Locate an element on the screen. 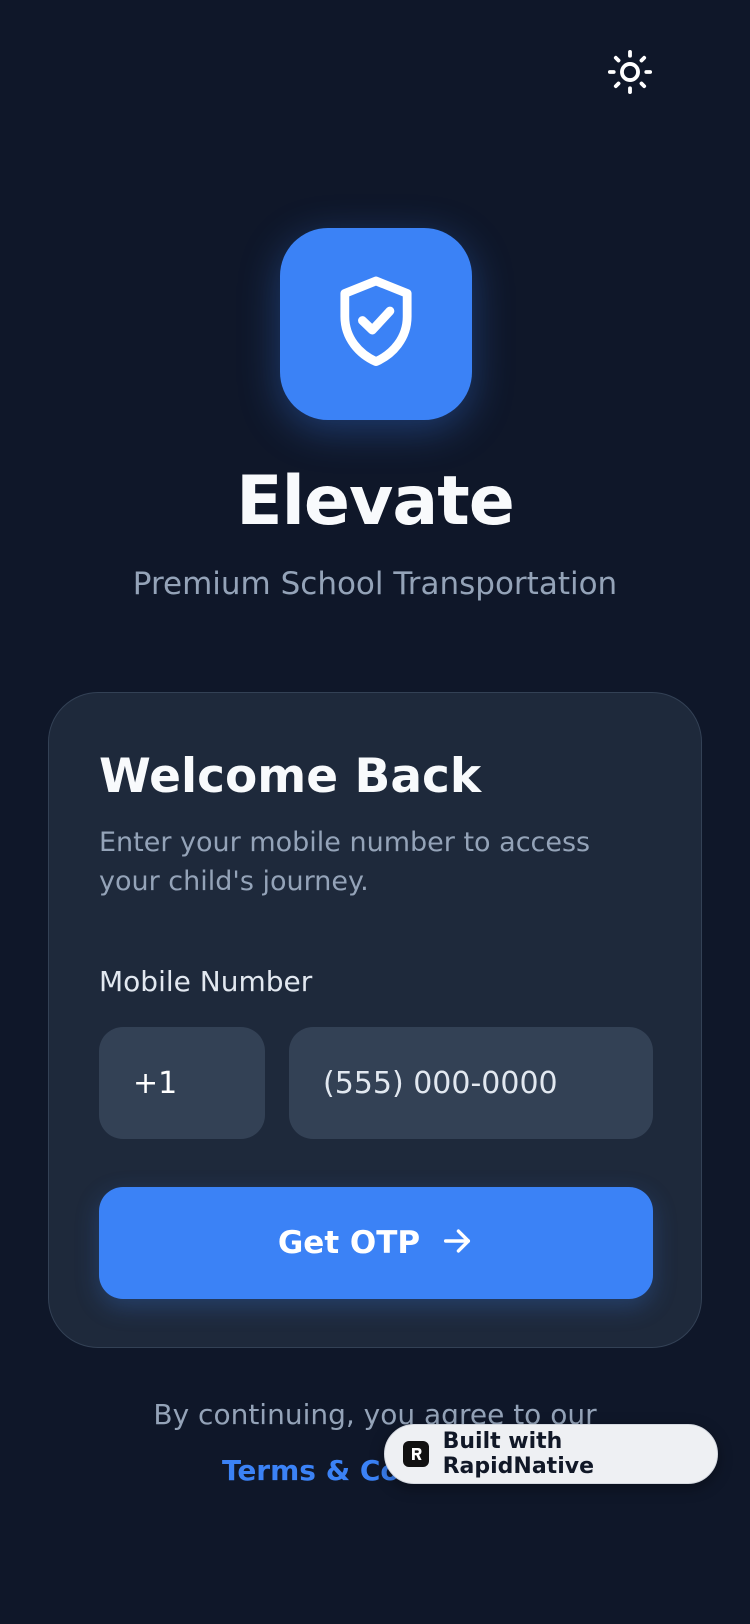 Image resolution: width=750 pixels, height=1624 pixels. arrow-right-icon is located at coordinates (457, 1243).